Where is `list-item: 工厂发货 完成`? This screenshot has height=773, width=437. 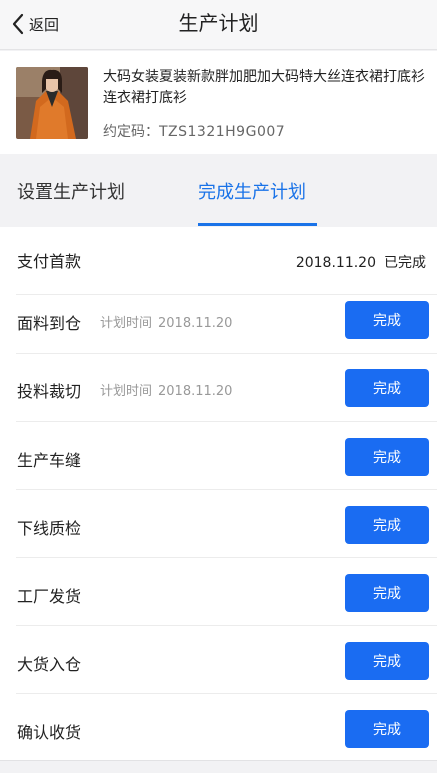 list-item: 工厂发货 完成 is located at coordinates (218, 592).